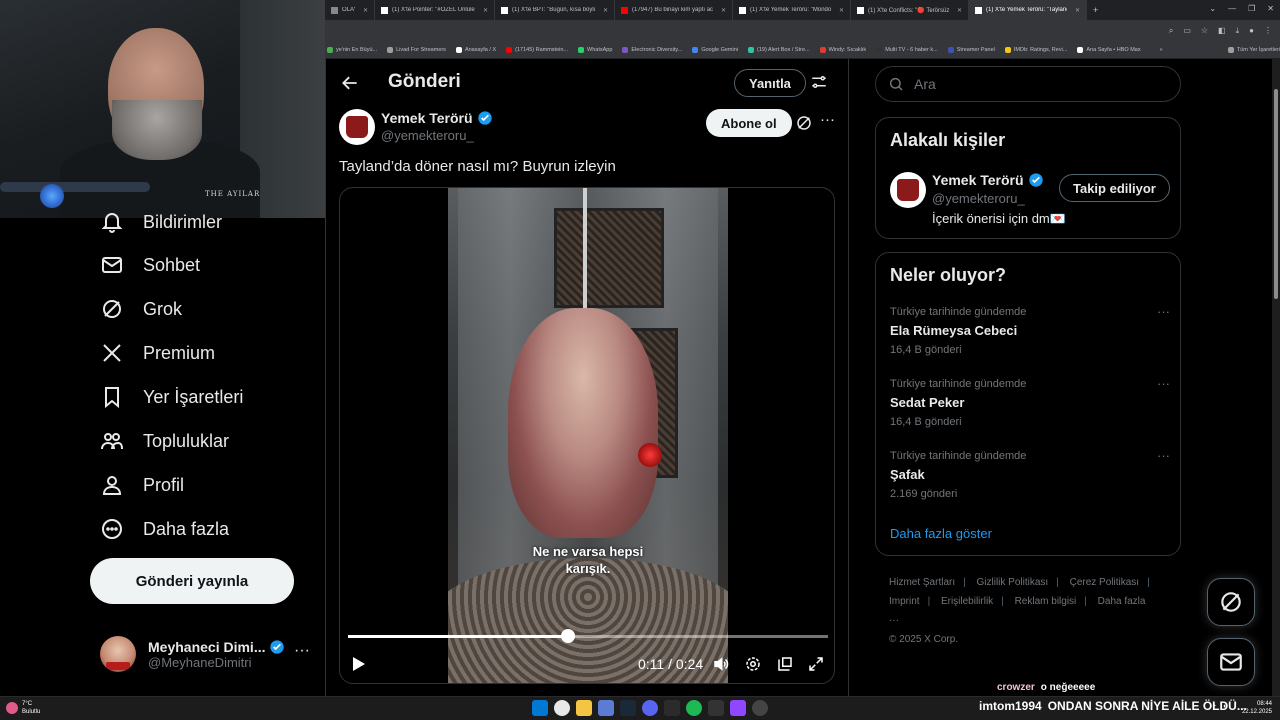 The height and width of the screenshot is (720, 1280). Describe the element at coordinates (427, 135) in the screenshot. I see `author-handle: @yemekteroru_` at that location.